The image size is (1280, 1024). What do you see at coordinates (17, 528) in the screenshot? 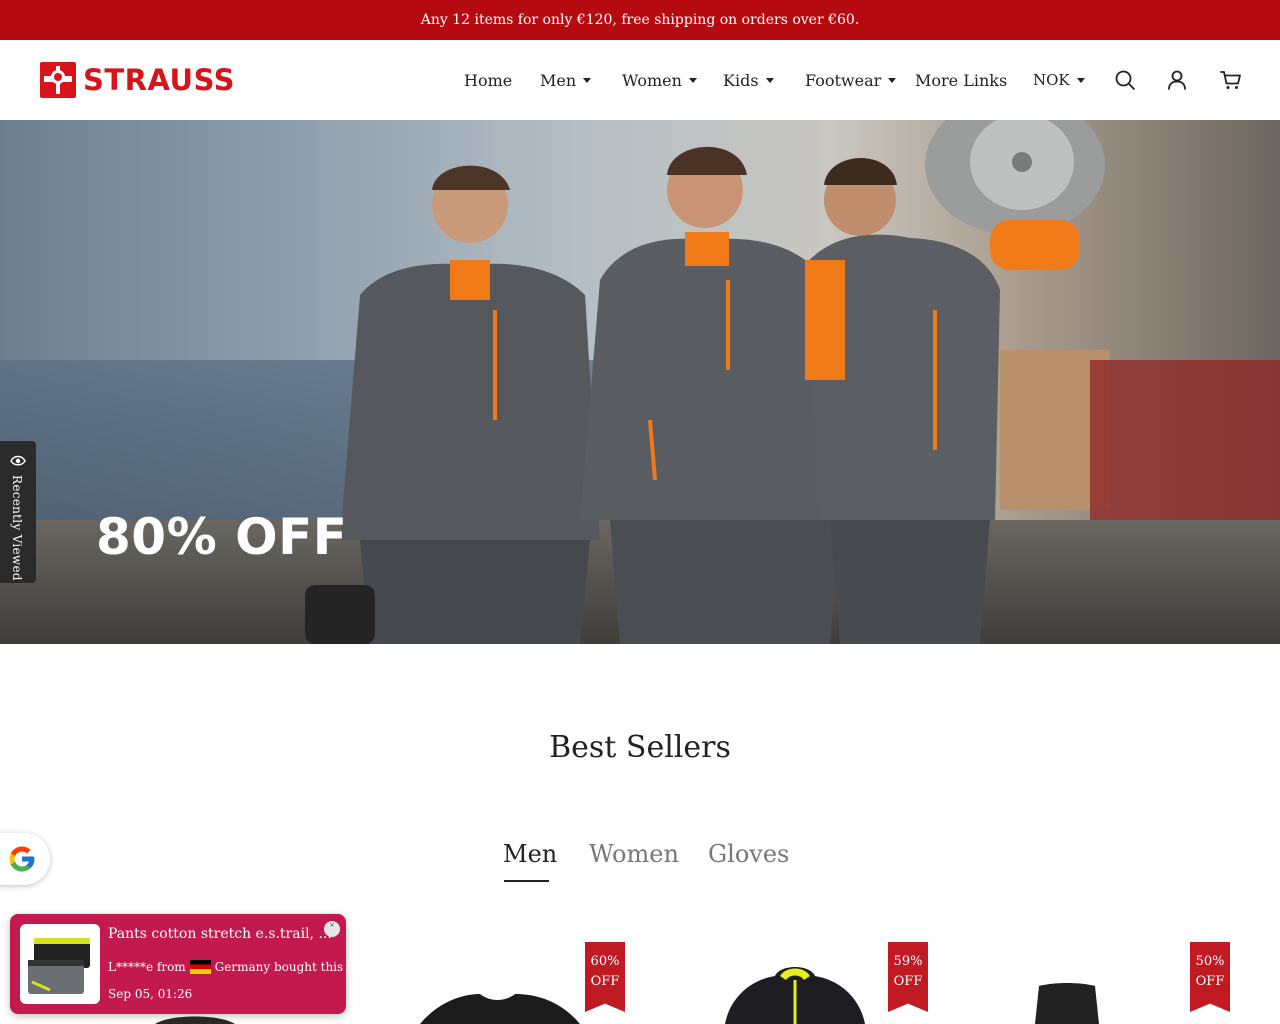
I see `recently-viewed-label: Recently Viewed` at bounding box center [17, 528].